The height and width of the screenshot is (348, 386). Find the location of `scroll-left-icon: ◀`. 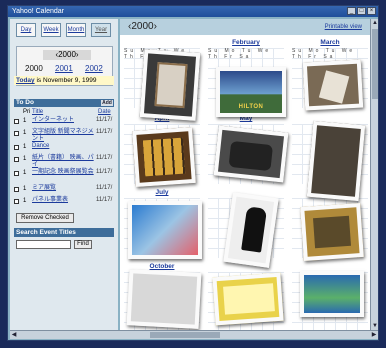

scroll-left-icon: ◀ is located at coordinates (14, 335).